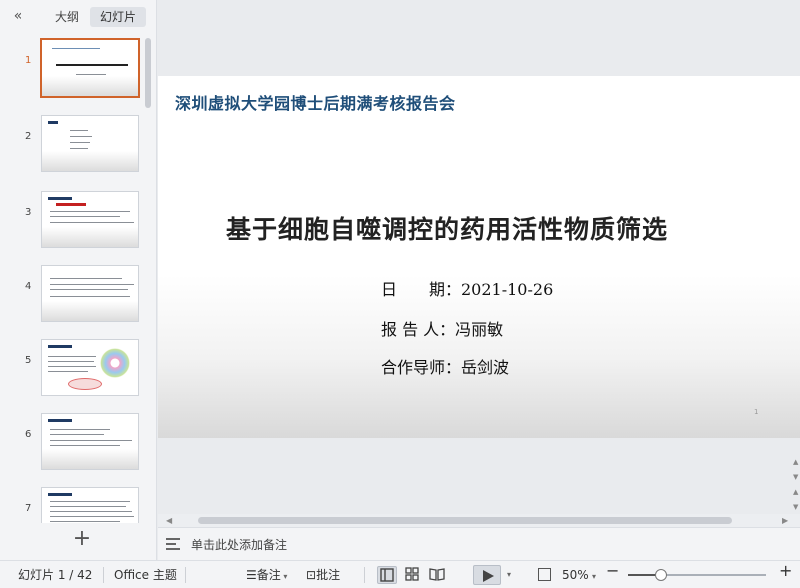 The image size is (800, 588). What do you see at coordinates (479, 543) in the screenshot?
I see `notes-area: 单击此处添加备注` at bounding box center [479, 543].